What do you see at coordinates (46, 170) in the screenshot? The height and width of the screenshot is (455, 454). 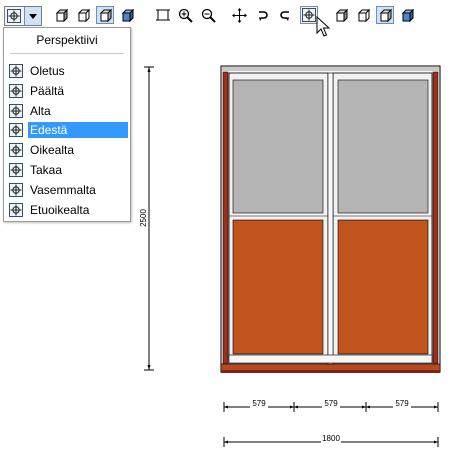 I see `menu-item-label: Takaa` at bounding box center [46, 170].